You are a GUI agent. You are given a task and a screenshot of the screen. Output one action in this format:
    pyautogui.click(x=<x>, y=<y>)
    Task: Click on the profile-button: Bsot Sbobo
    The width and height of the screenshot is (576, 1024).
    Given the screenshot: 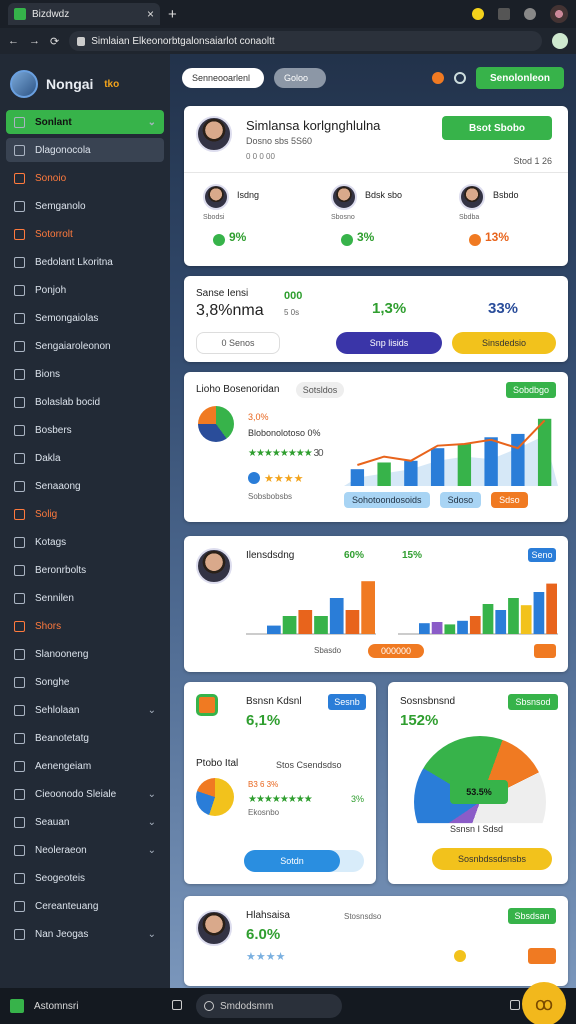 What is the action you would take?
    pyautogui.click(x=497, y=128)
    